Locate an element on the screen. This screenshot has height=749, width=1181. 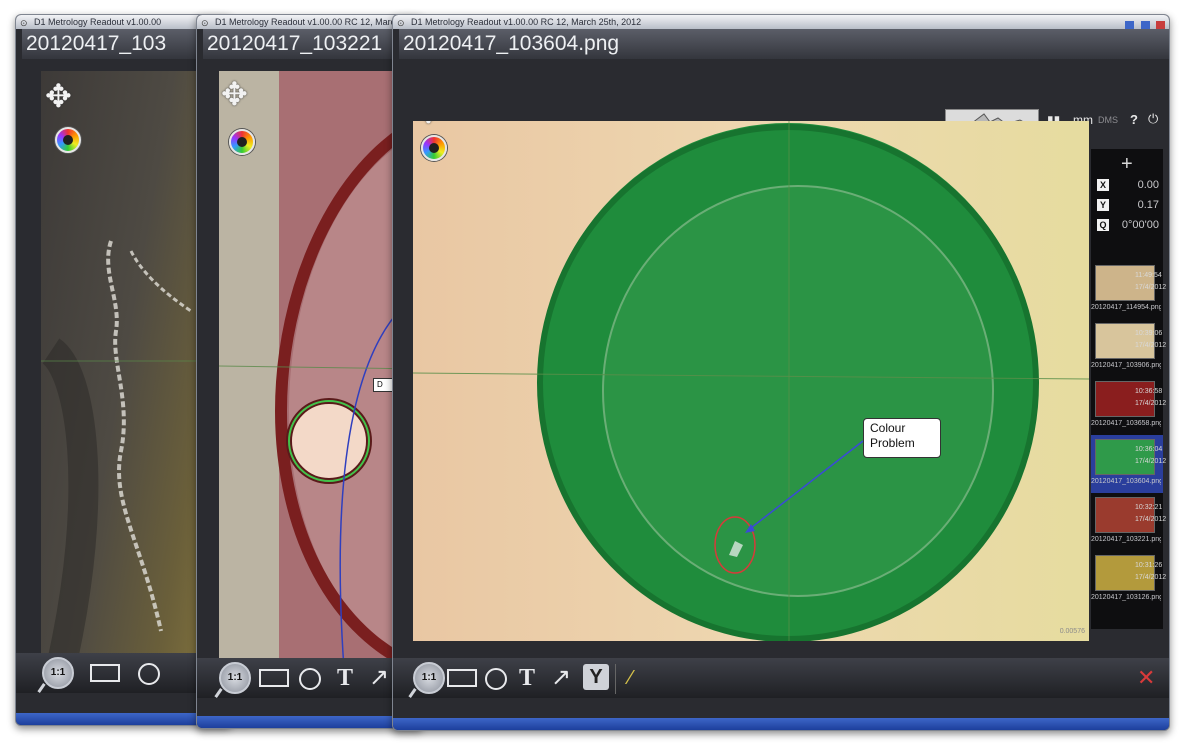
thumbnail-time: 10:32:21 is located at coordinates (1149, 507).